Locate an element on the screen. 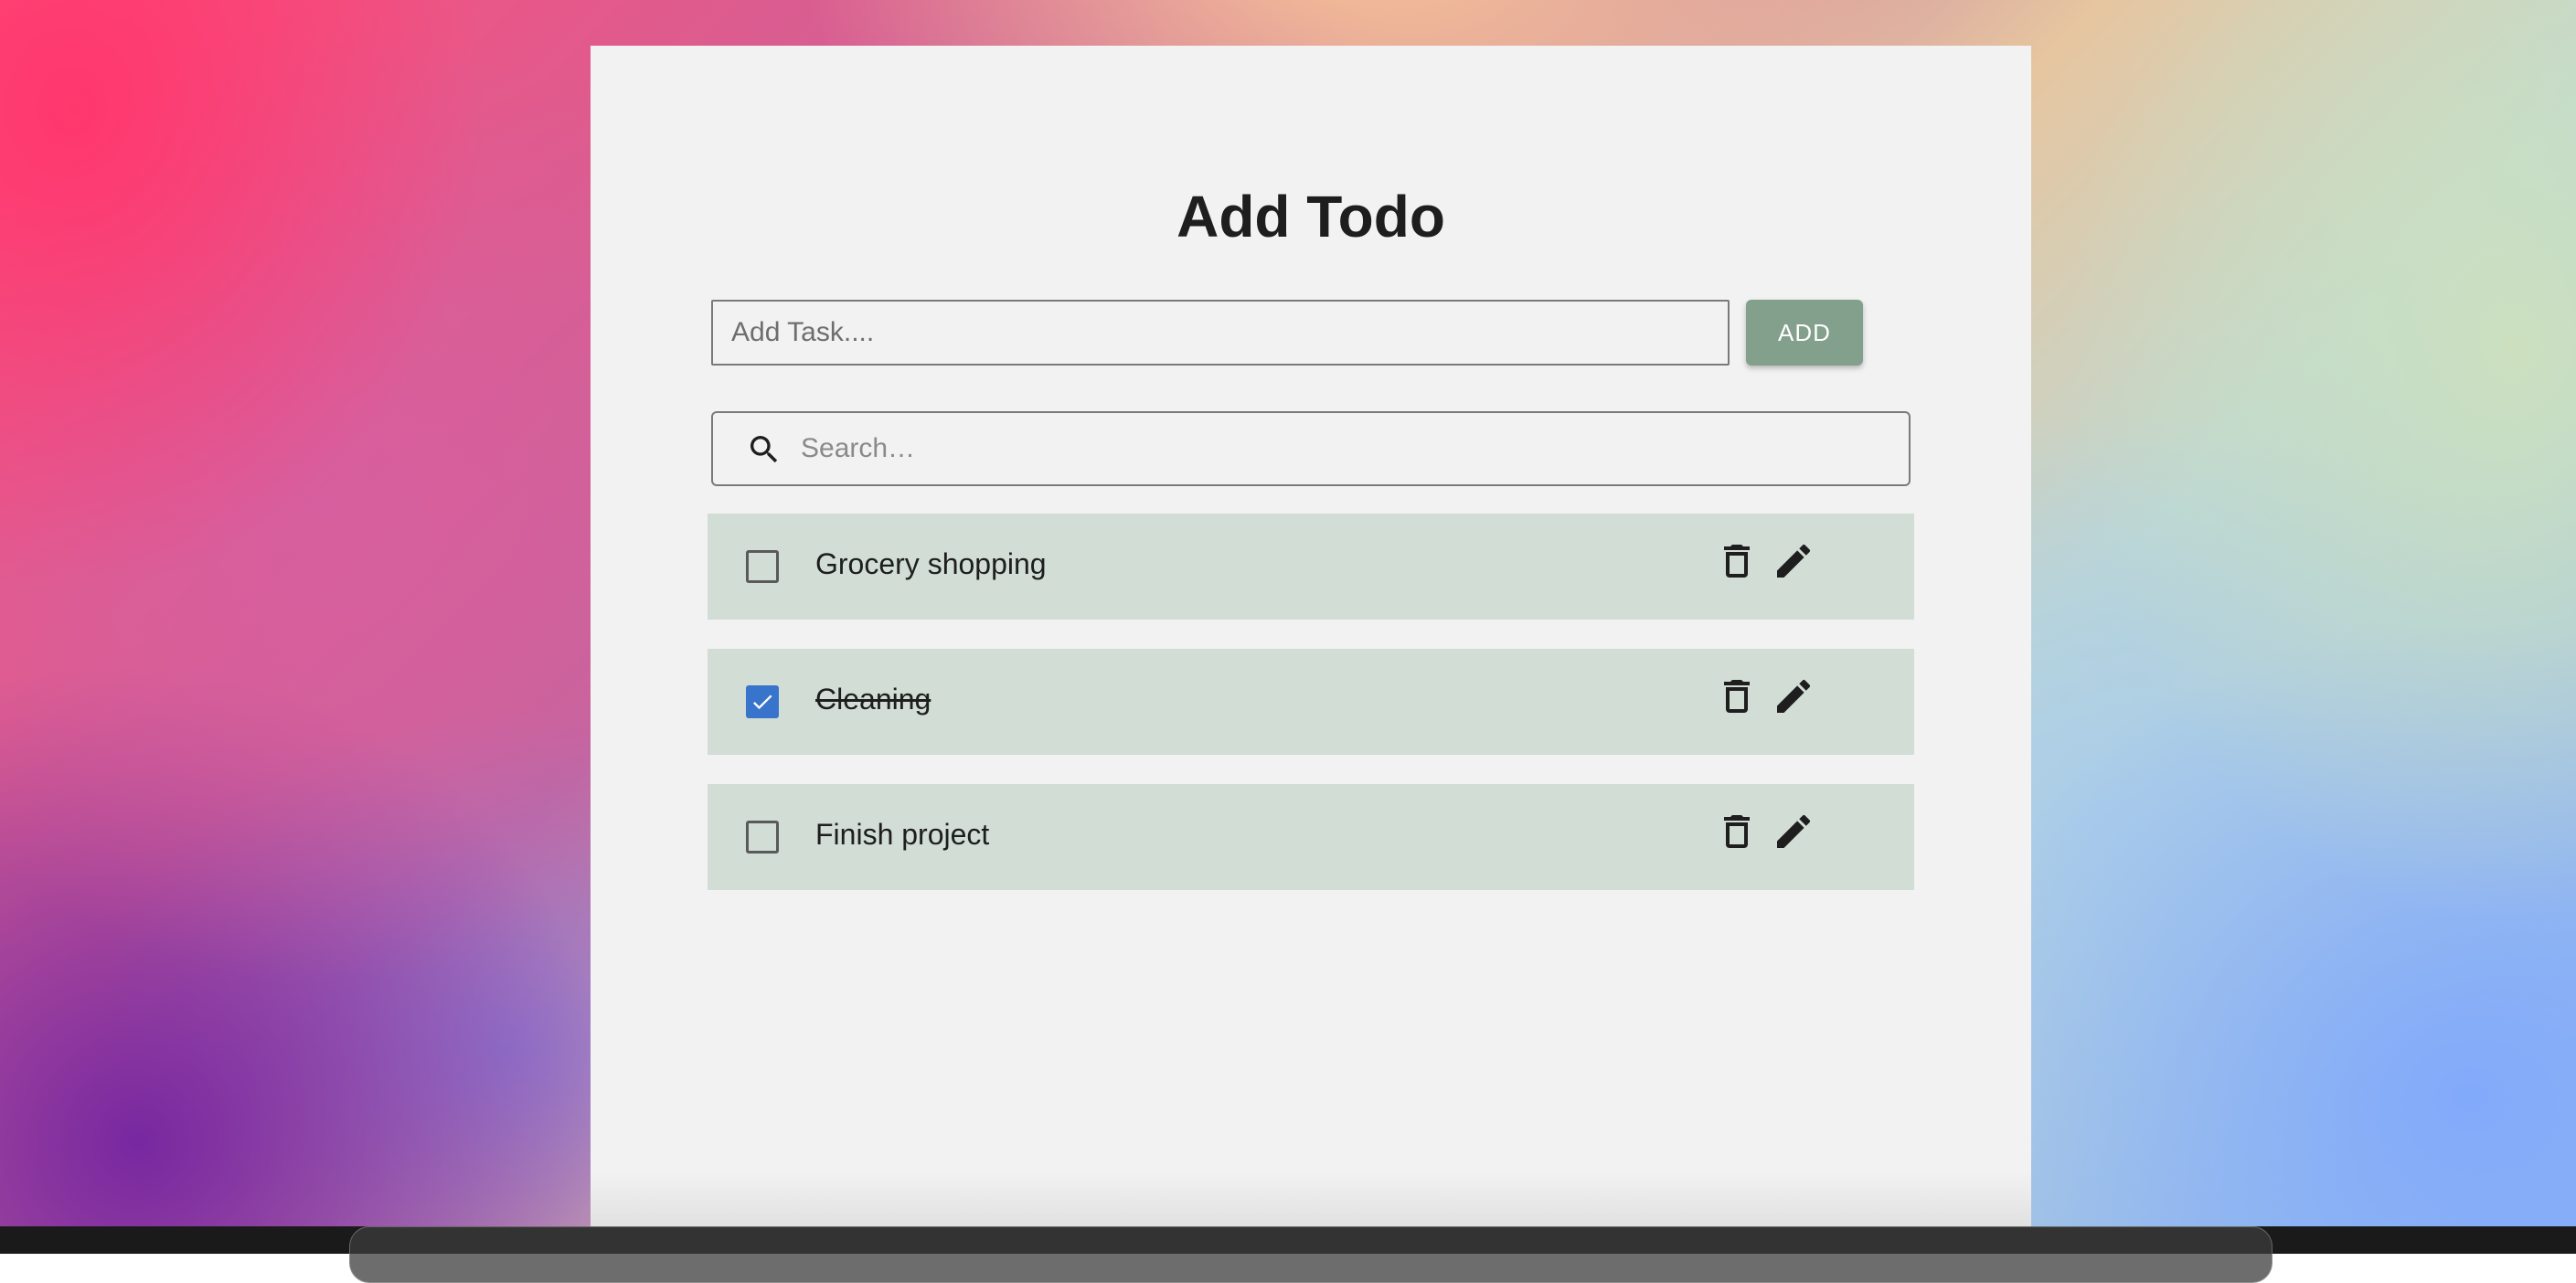 This screenshot has height=1283, width=2576. checkmark-icon is located at coordinates (762, 702).